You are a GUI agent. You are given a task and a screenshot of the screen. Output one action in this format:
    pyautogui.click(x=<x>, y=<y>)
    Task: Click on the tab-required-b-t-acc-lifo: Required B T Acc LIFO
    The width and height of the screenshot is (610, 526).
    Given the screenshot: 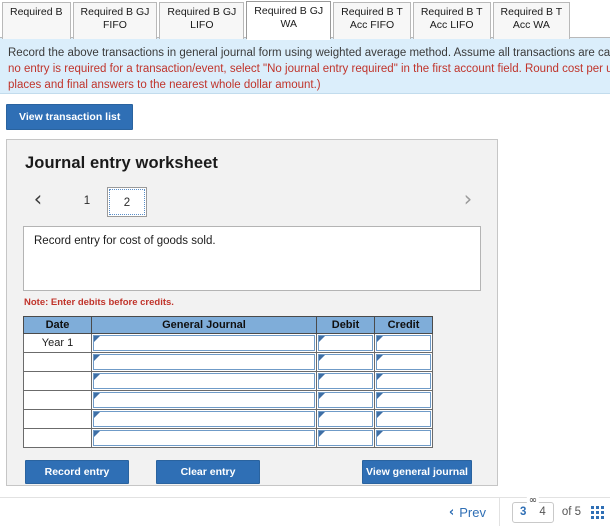 What is the action you would take?
    pyautogui.click(x=451, y=20)
    